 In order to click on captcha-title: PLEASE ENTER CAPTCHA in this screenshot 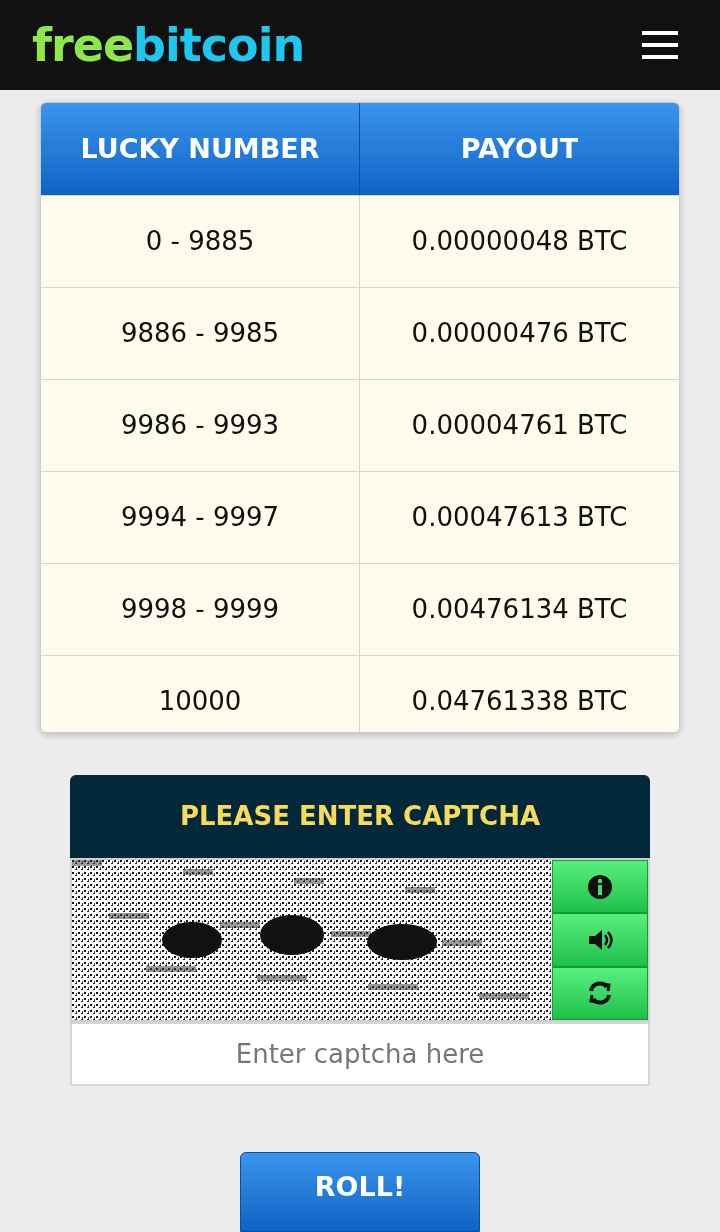, I will do `click(360, 816)`.